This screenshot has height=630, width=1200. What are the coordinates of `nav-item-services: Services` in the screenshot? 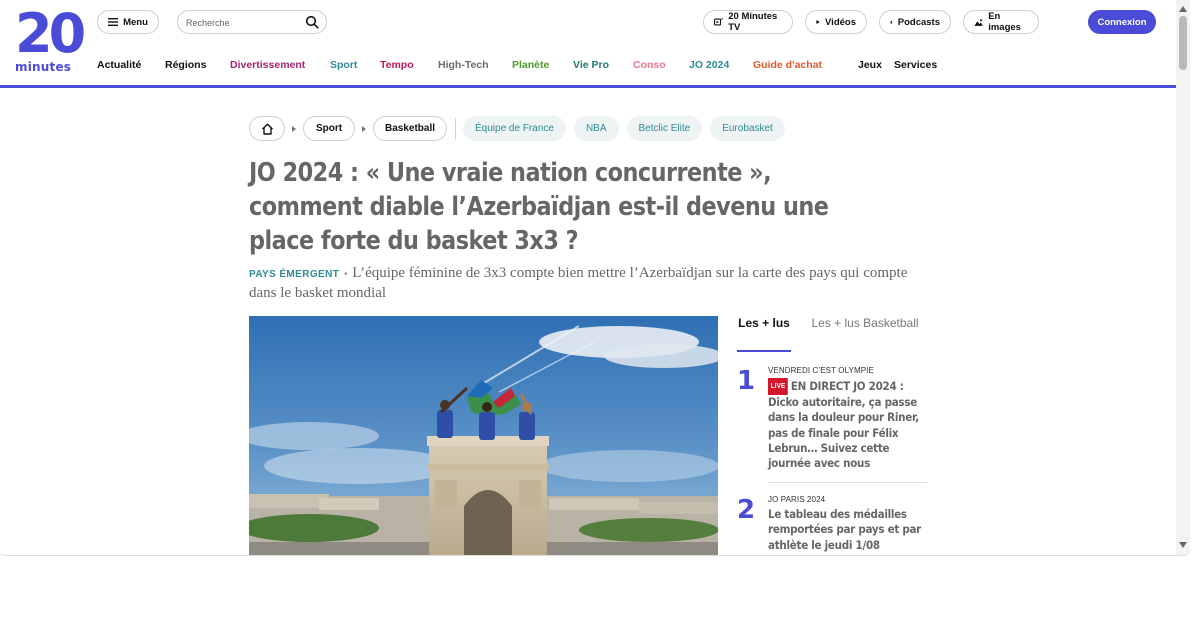 It's located at (924, 66).